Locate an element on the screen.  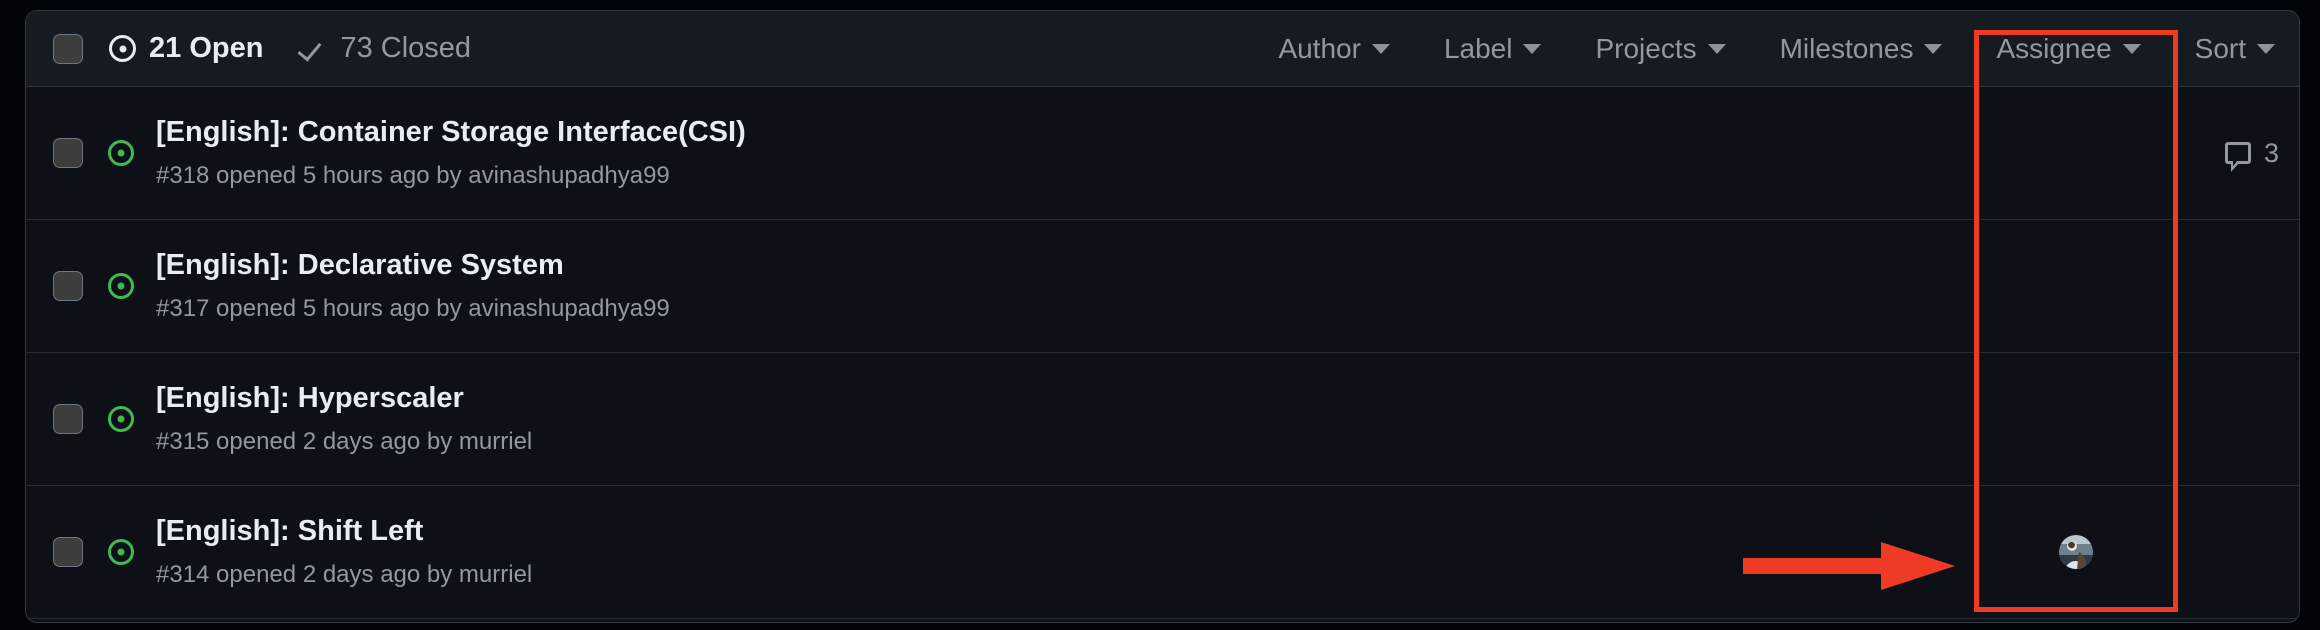
issue-comments: 3 is located at coordinates (2251, 153).